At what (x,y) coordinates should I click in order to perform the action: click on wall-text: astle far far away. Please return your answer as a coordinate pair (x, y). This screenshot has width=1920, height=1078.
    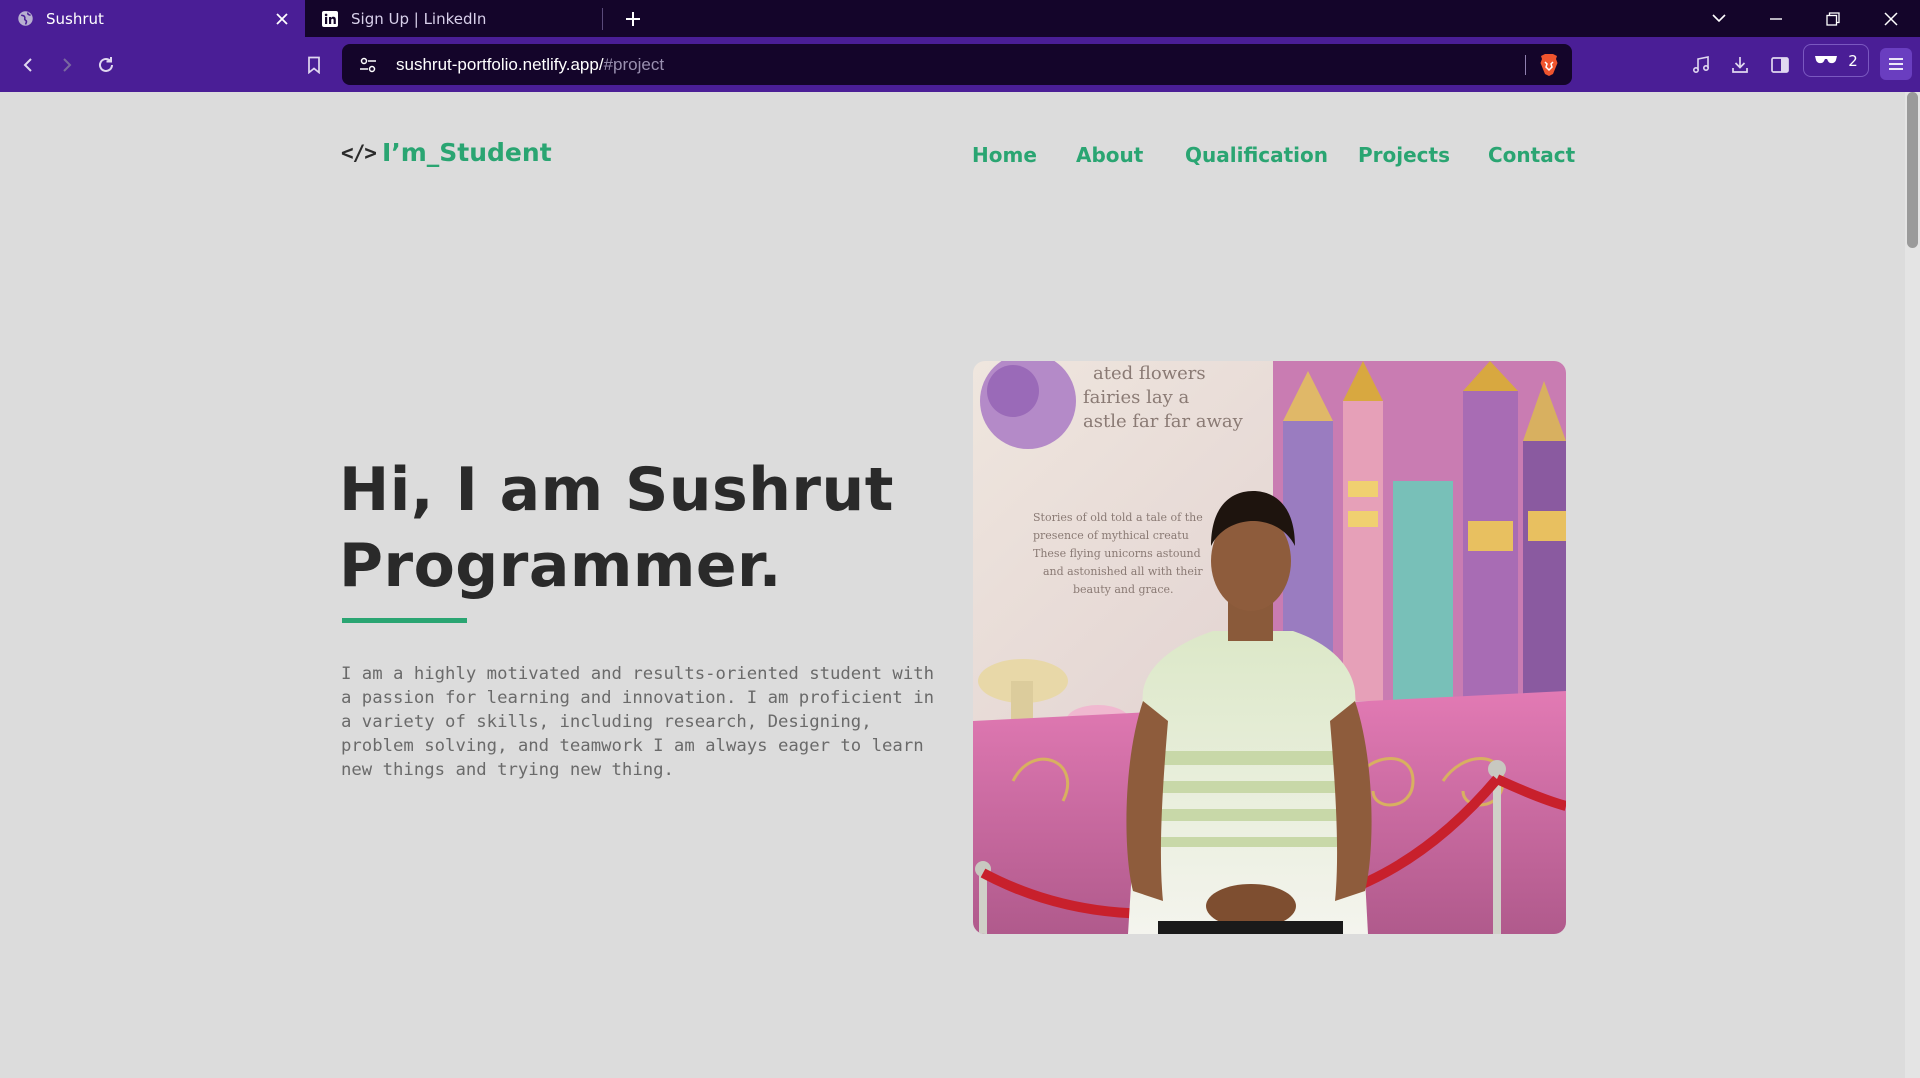
    Looking at the image, I should click on (1163, 421).